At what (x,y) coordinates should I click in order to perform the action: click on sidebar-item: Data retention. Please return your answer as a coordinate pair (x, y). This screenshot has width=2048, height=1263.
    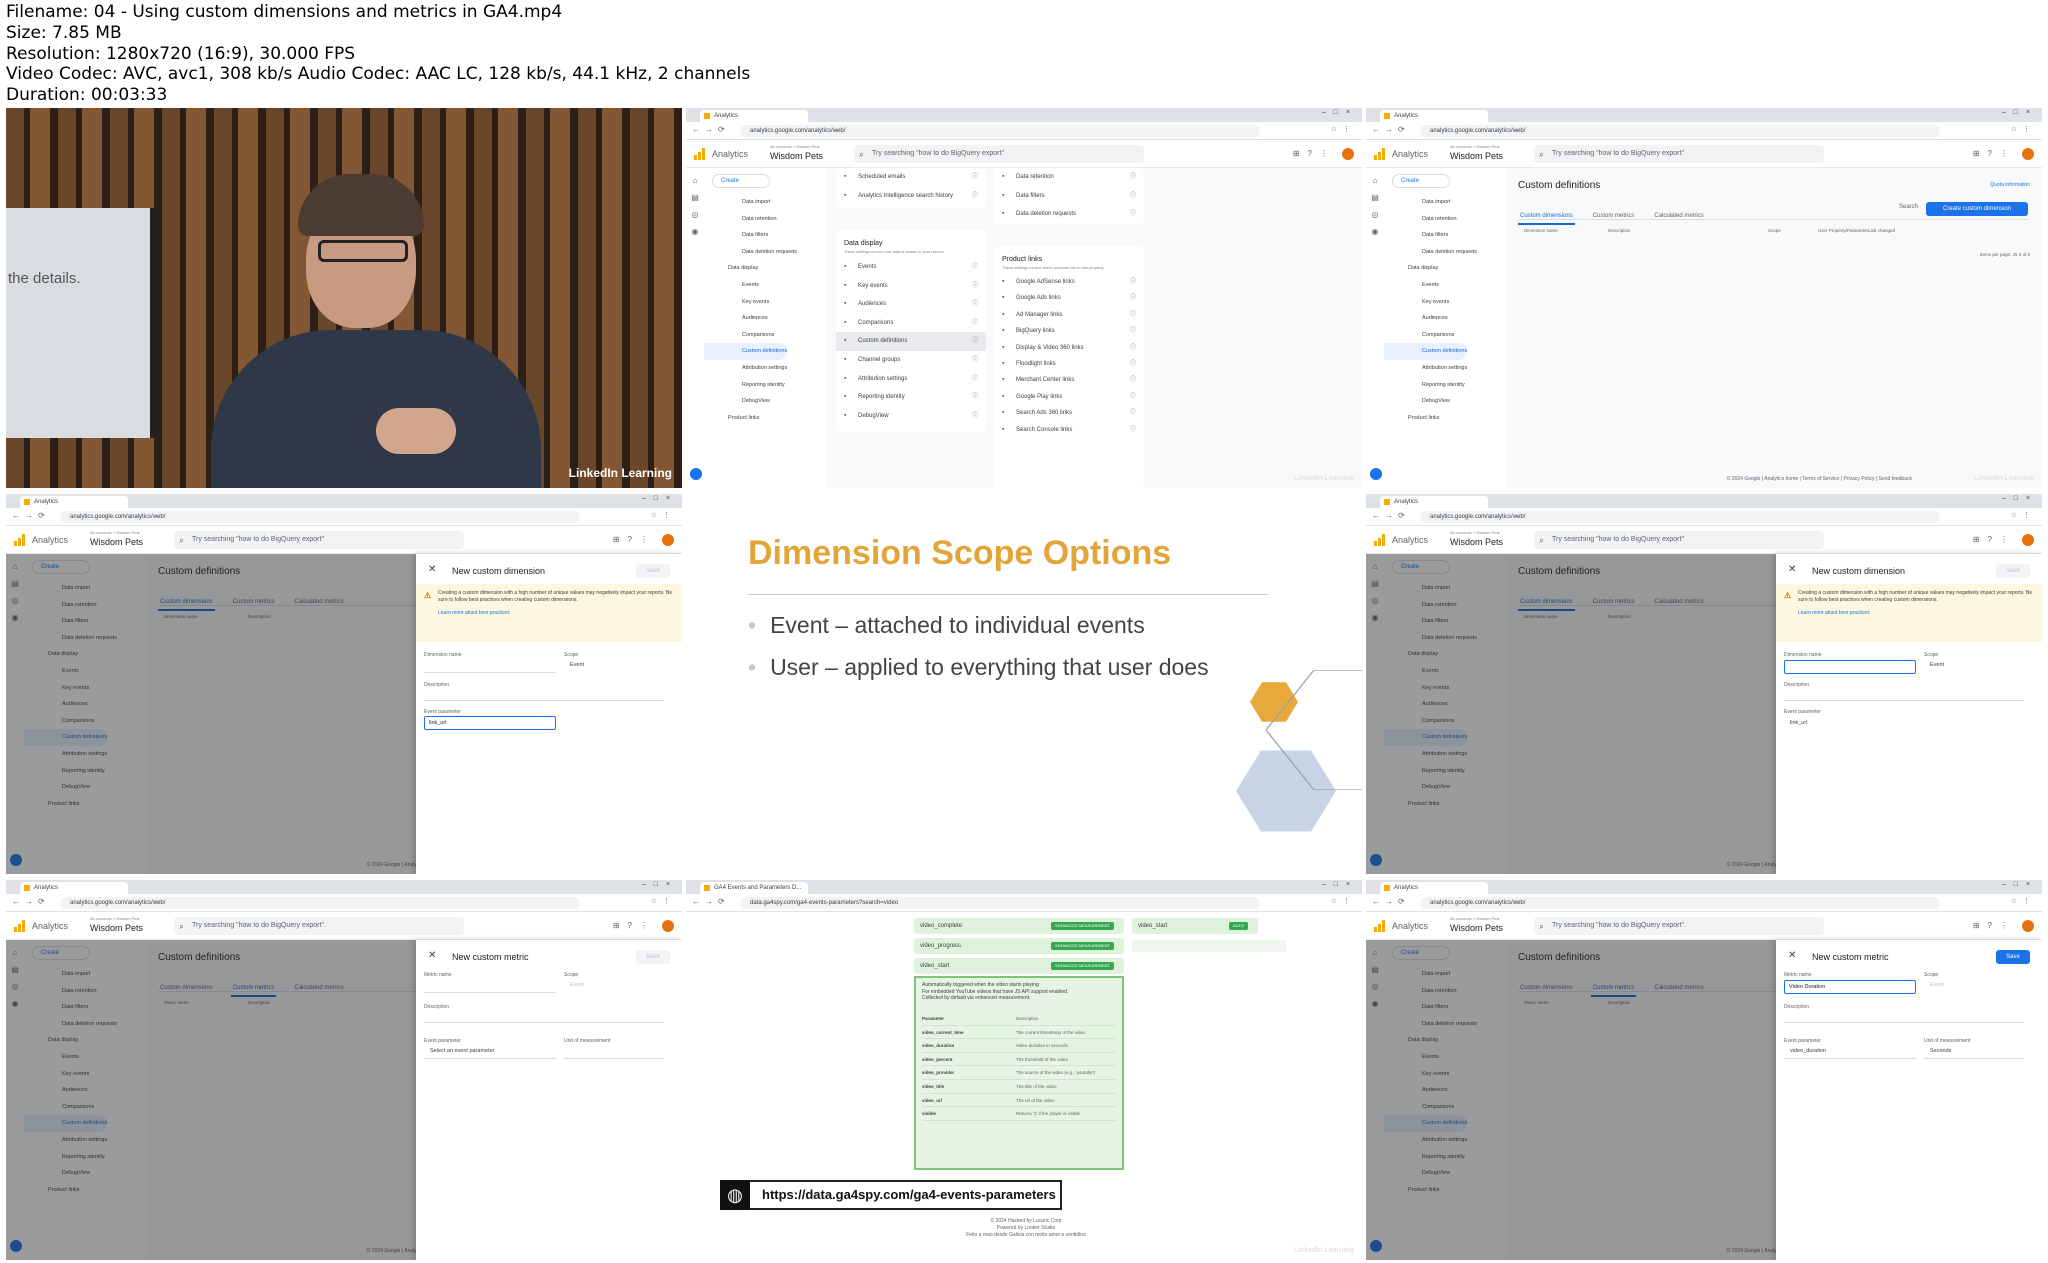
    Looking at the image, I should click on (1445, 219).